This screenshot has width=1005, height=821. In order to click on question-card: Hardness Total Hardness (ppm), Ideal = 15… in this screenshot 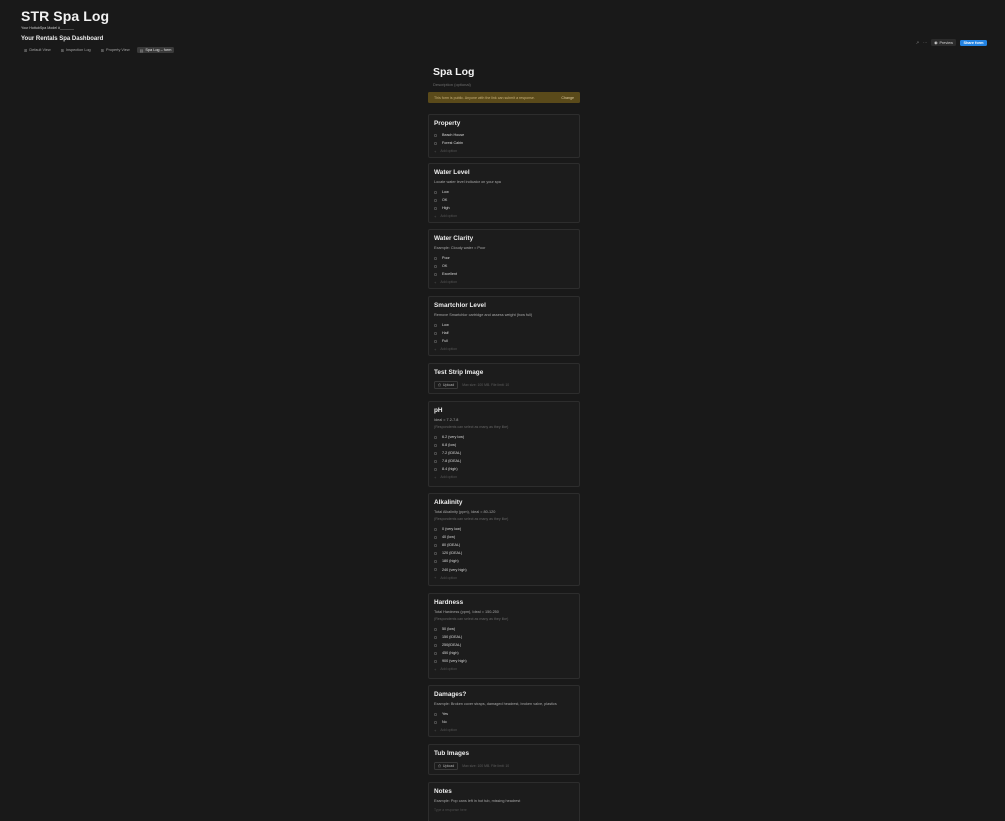, I will do `click(504, 636)`.